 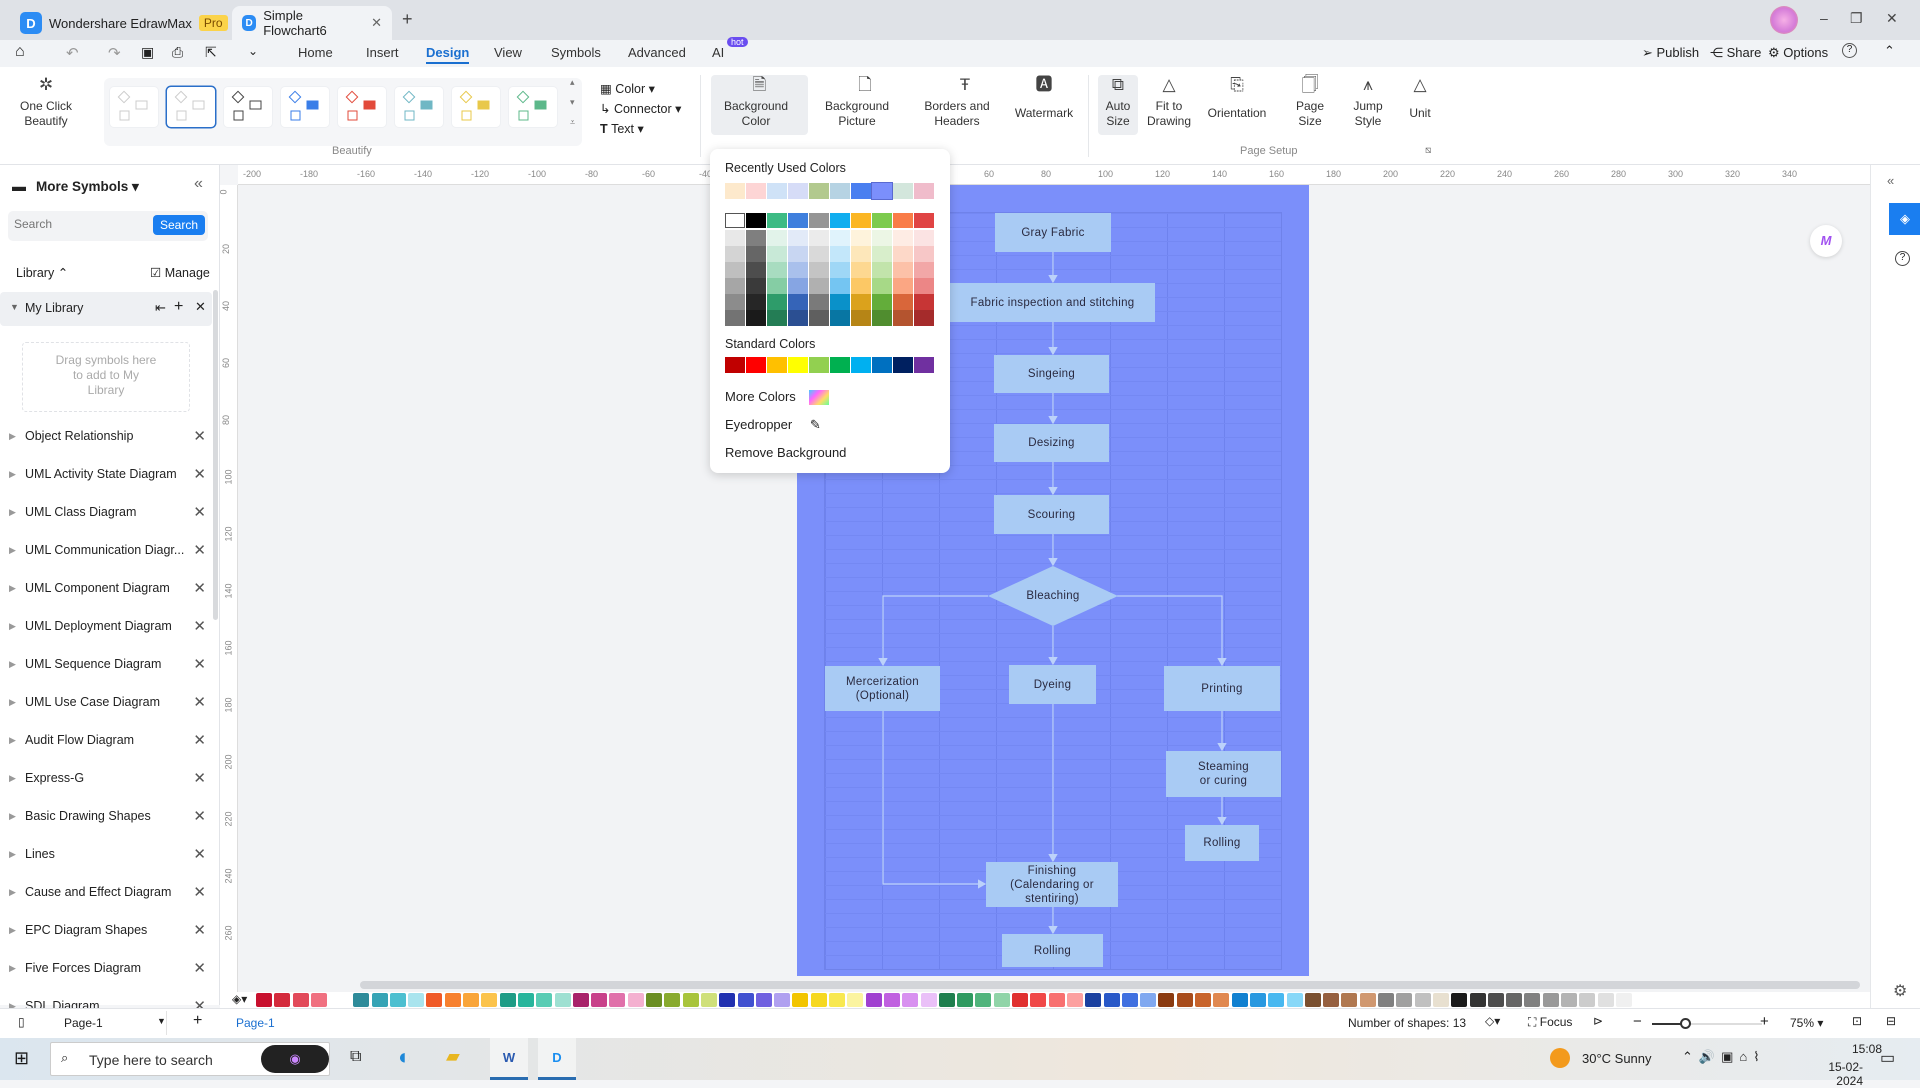 What do you see at coordinates (79, 224) in the screenshot?
I see `symbol-search-input` at bounding box center [79, 224].